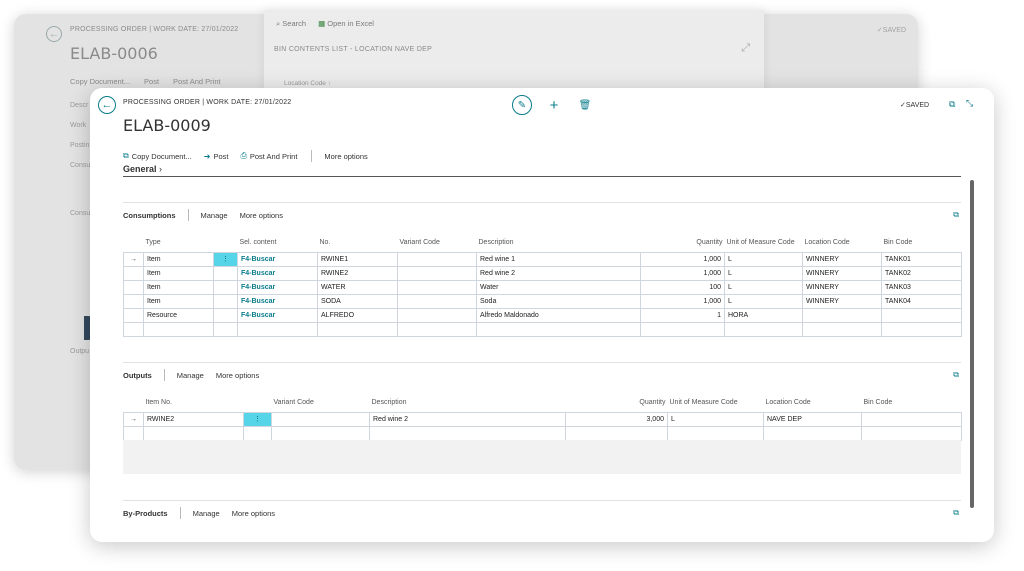 This screenshot has width=1024, height=571. What do you see at coordinates (682, 315) in the screenshot?
I see `cell-quantity: 1` at bounding box center [682, 315].